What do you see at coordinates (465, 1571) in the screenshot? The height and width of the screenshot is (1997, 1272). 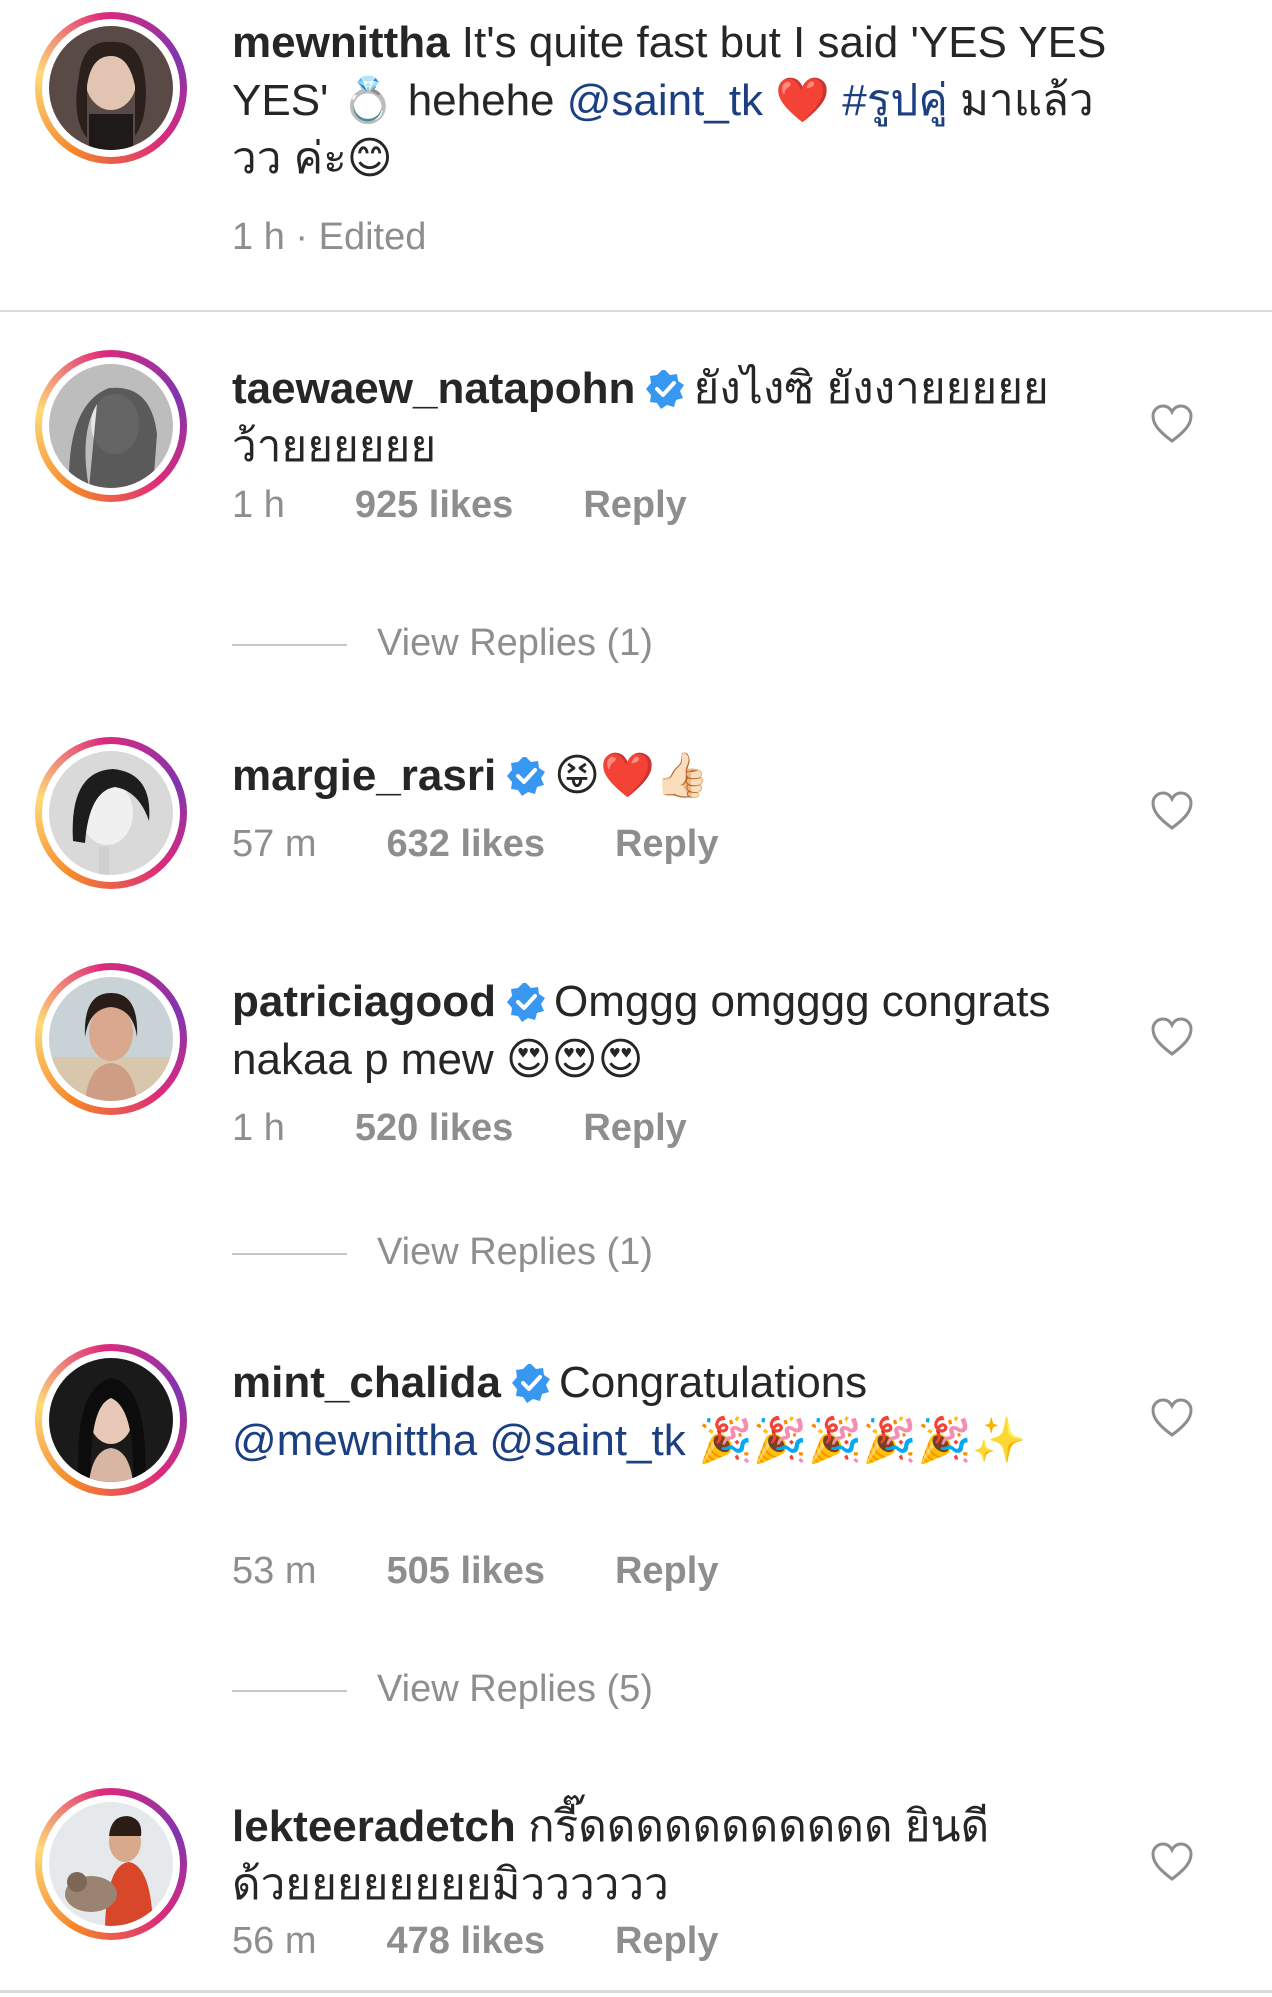 I see `comment-likes: 505 likes` at bounding box center [465, 1571].